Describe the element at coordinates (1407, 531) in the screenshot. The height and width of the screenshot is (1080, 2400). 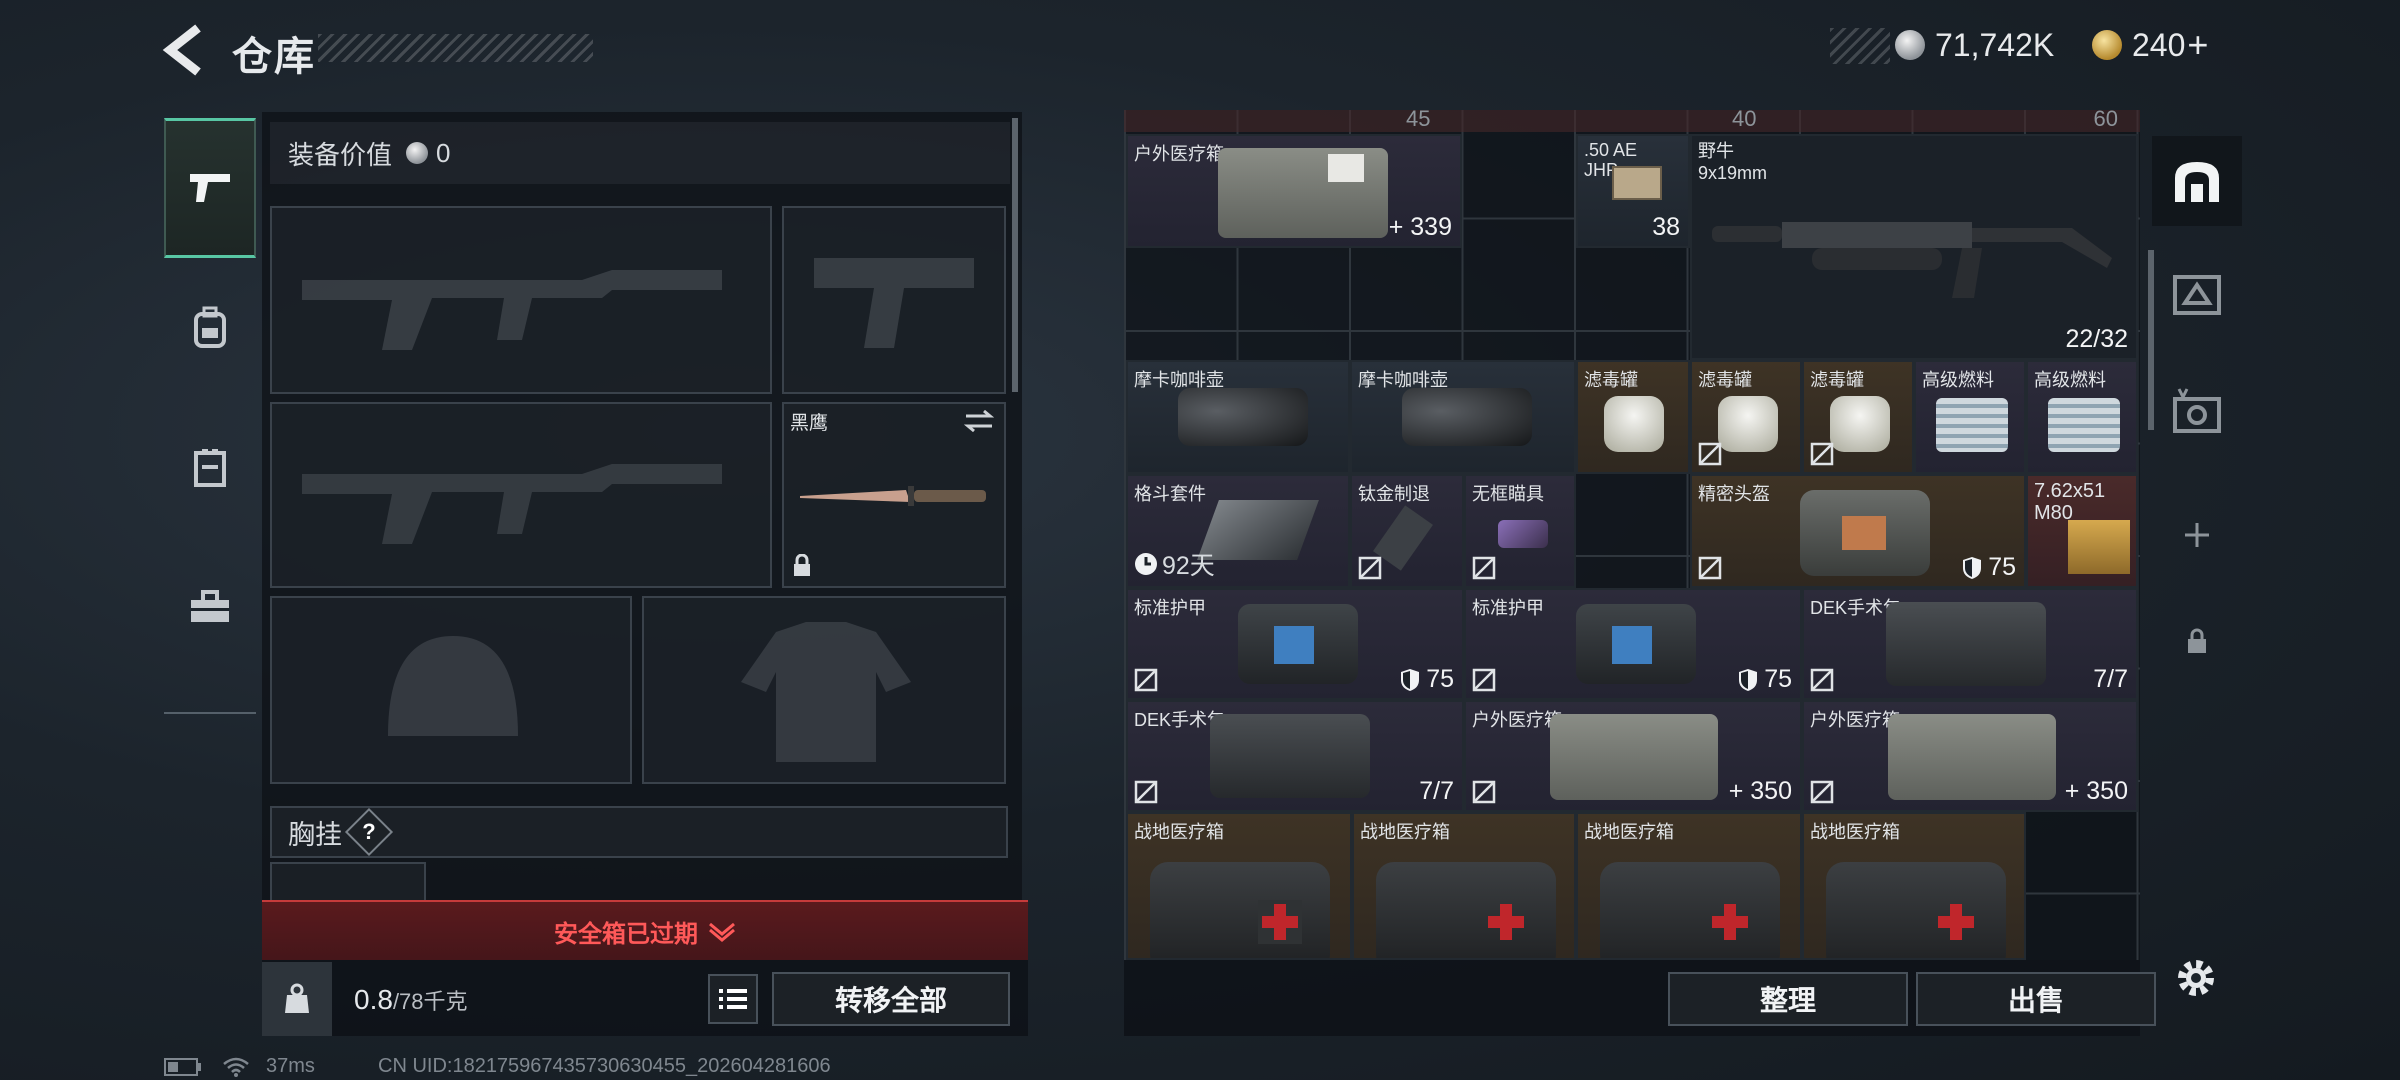
I see `inventory-item-titanium-brake: 钛金制退` at that location.